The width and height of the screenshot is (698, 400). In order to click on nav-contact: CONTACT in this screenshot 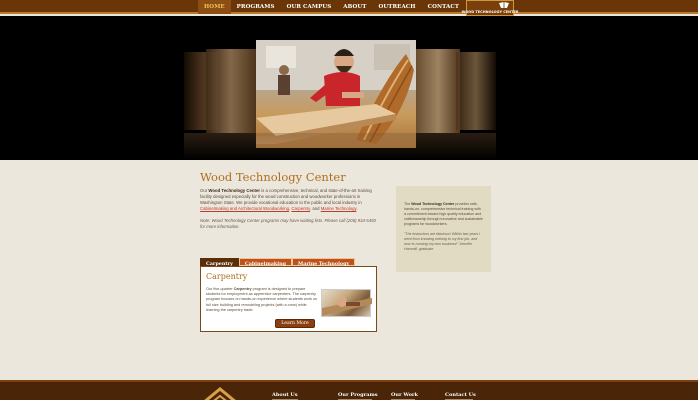, I will do `click(443, 7)`.